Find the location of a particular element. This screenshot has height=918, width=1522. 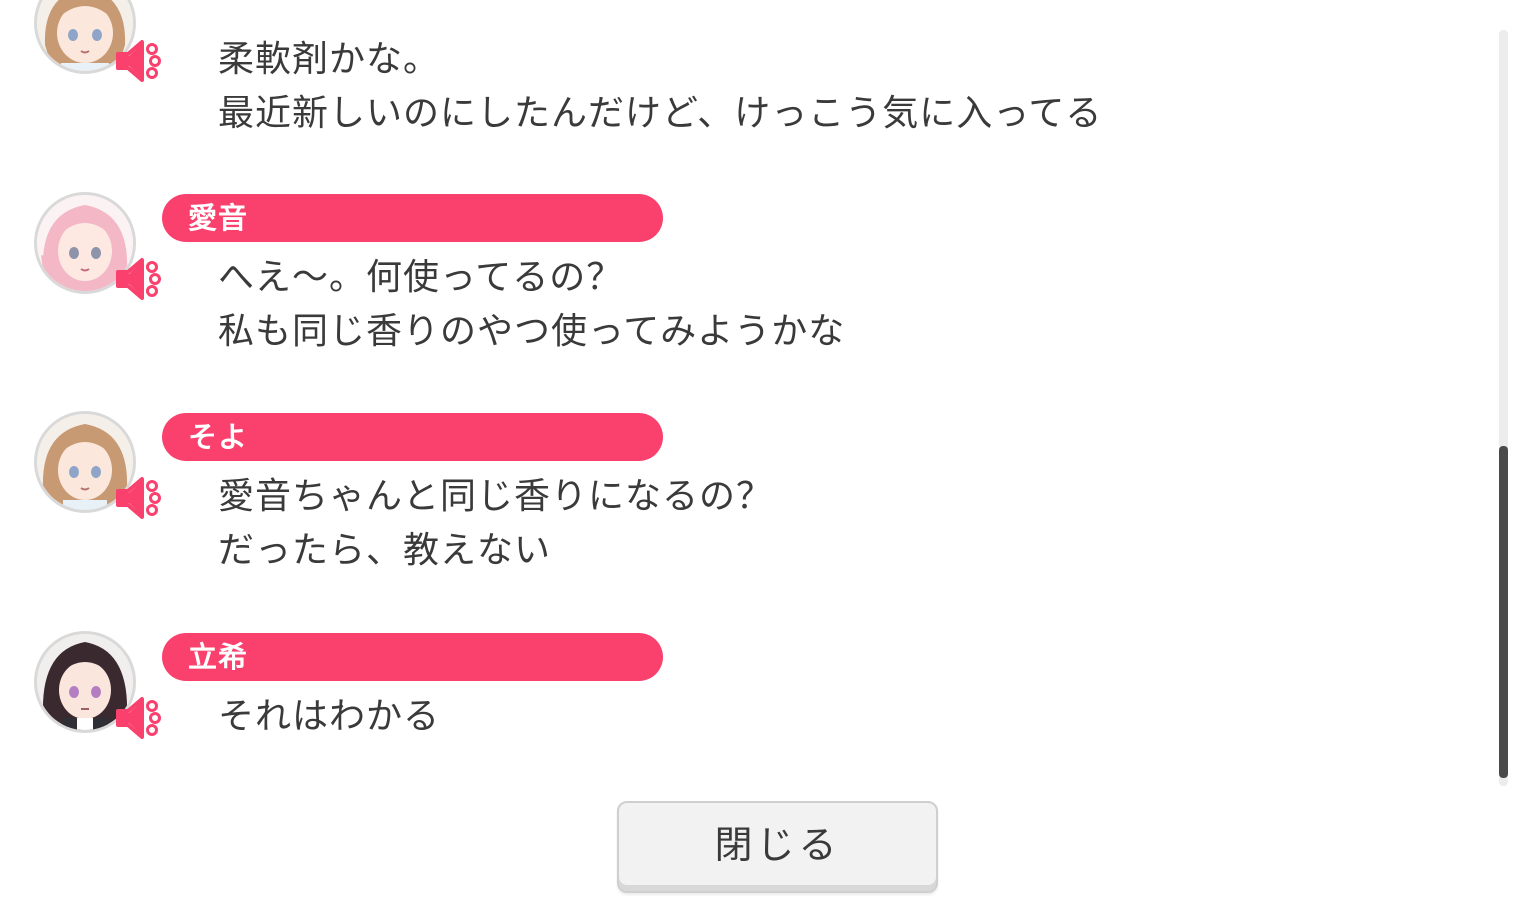

close-button: 閉じる is located at coordinates (777, 847).